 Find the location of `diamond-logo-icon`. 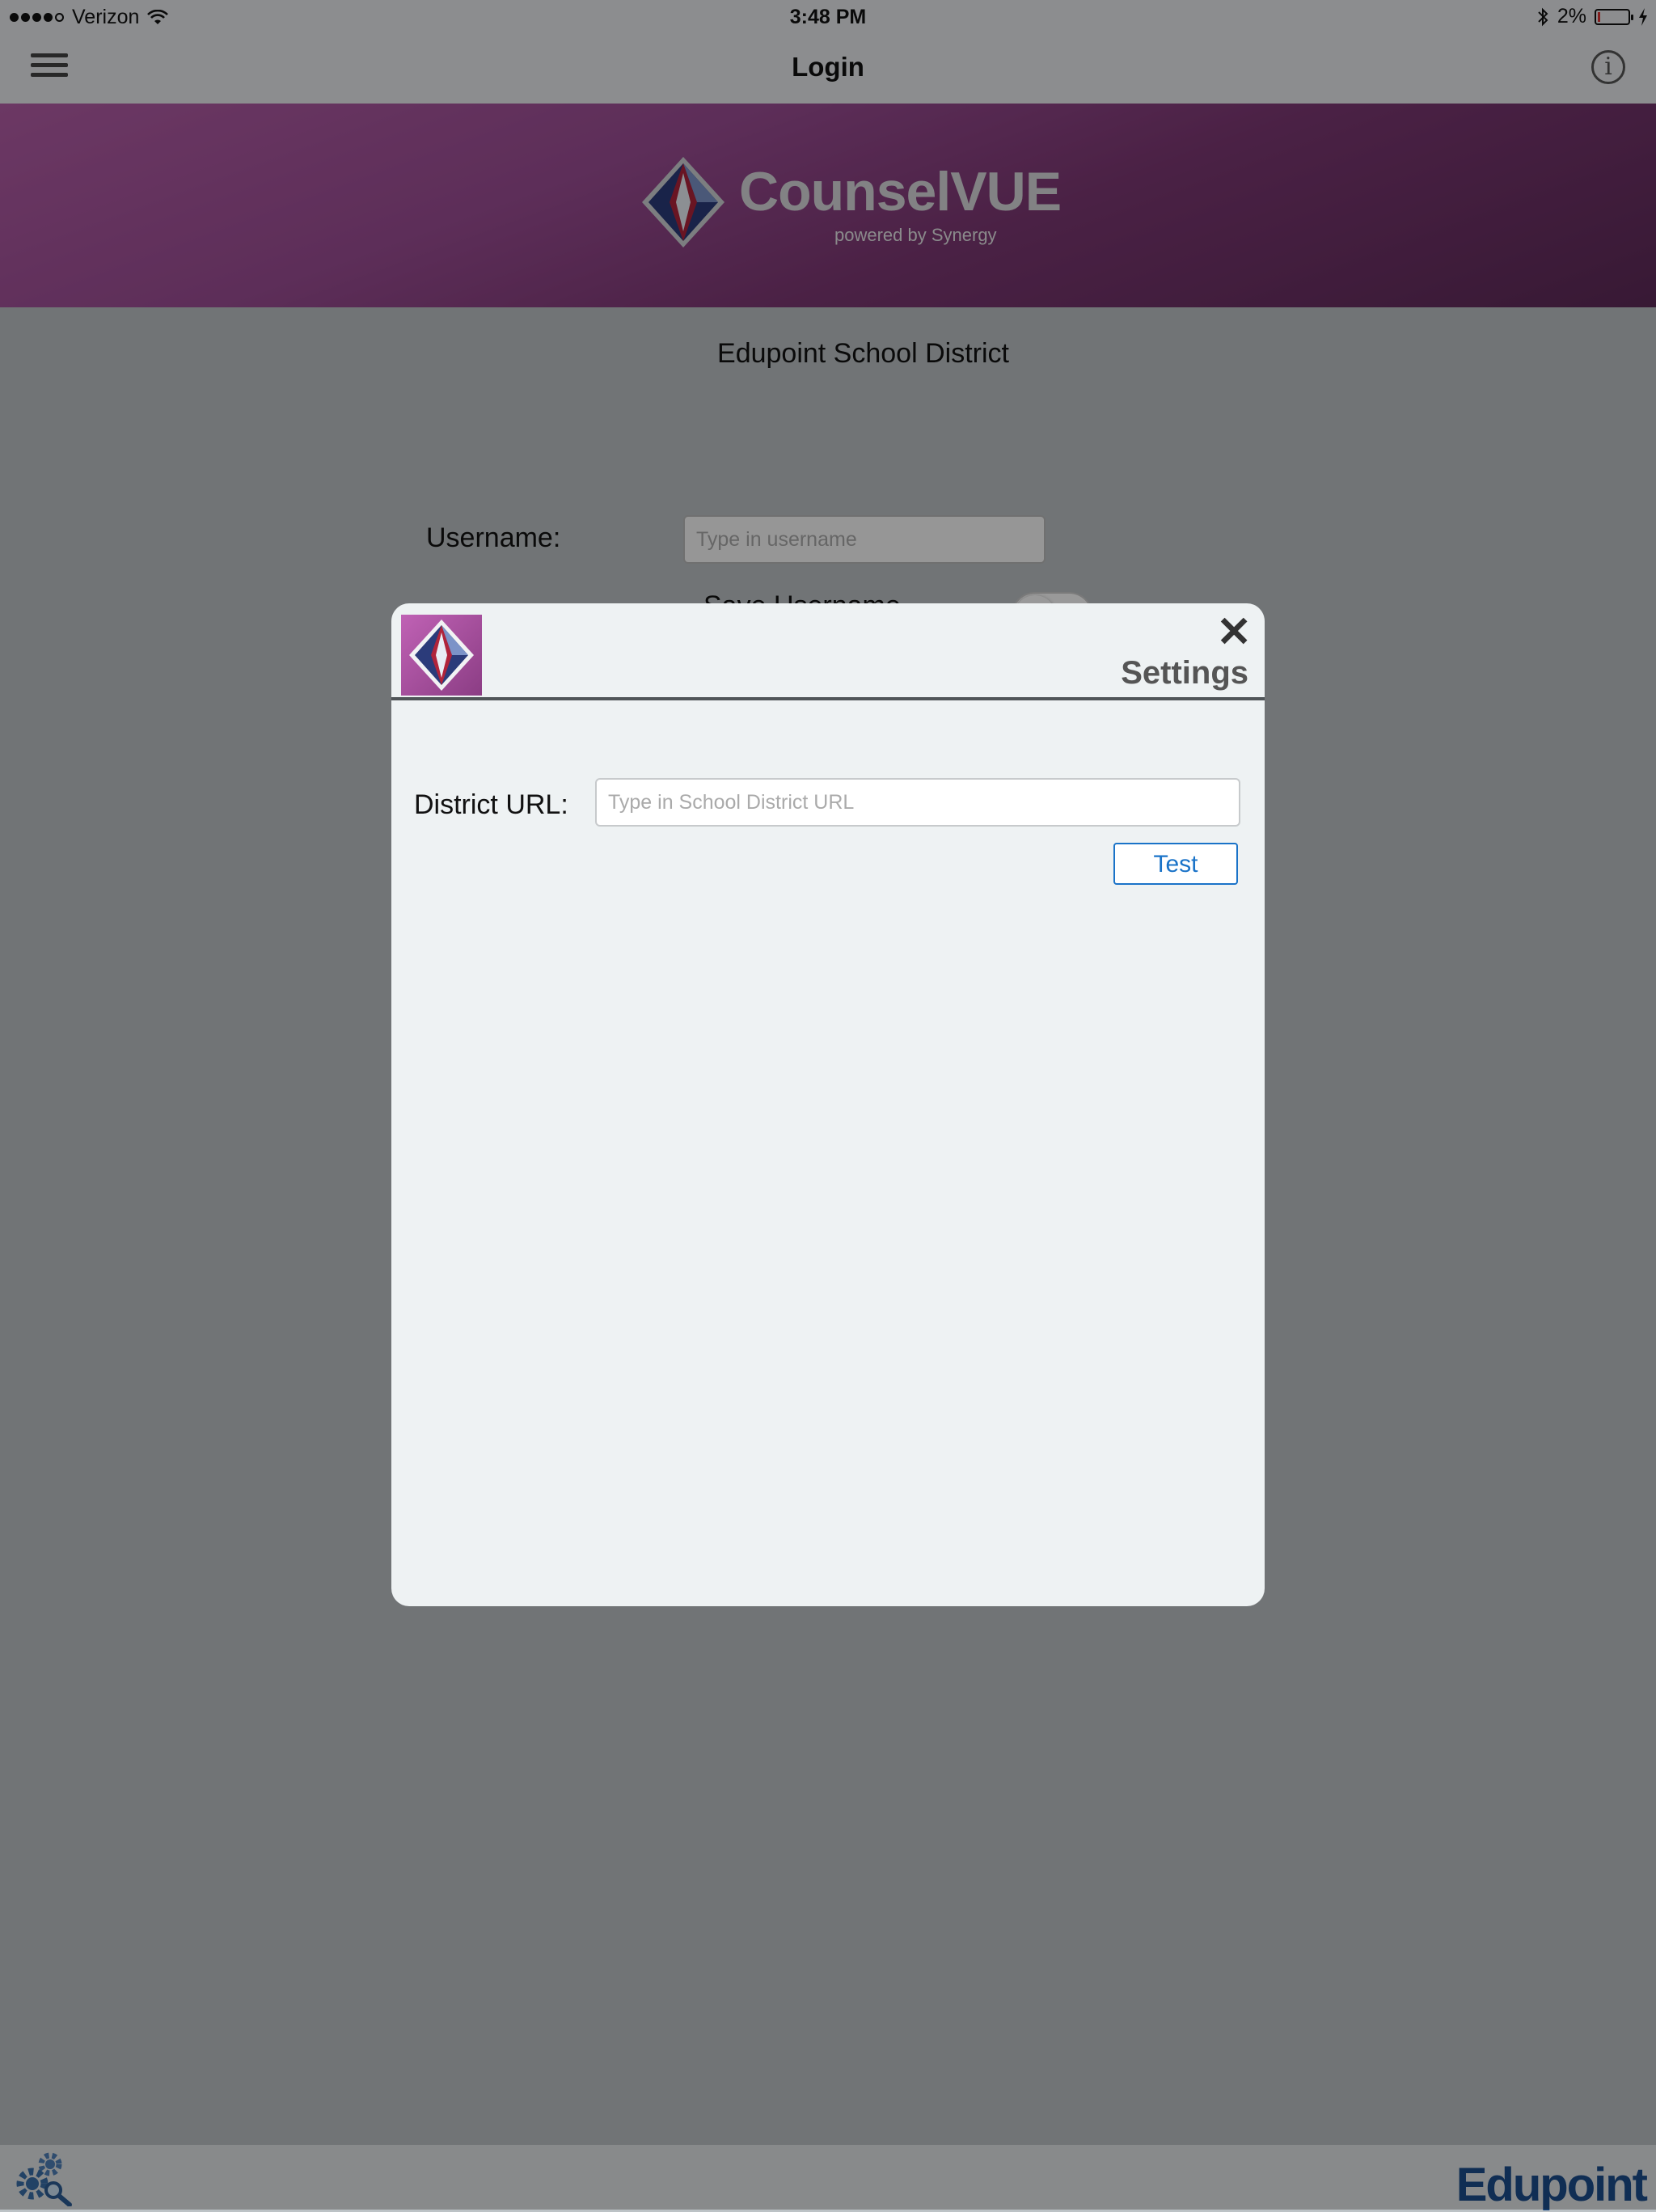

diamond-logo-icon is located at coordinates (441, 655).